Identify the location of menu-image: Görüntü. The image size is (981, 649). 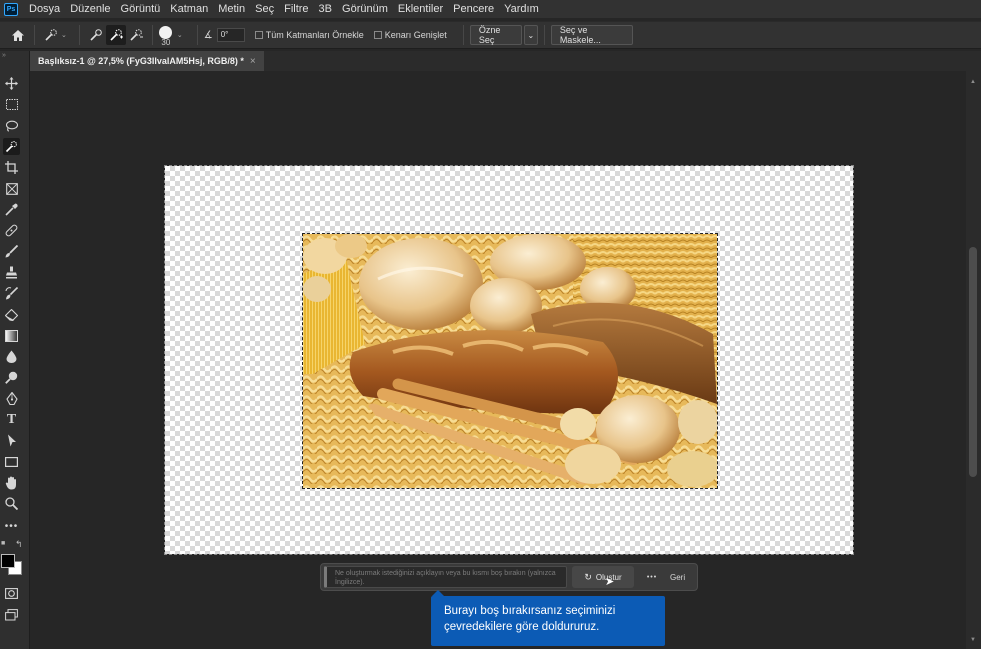
(141, 9).